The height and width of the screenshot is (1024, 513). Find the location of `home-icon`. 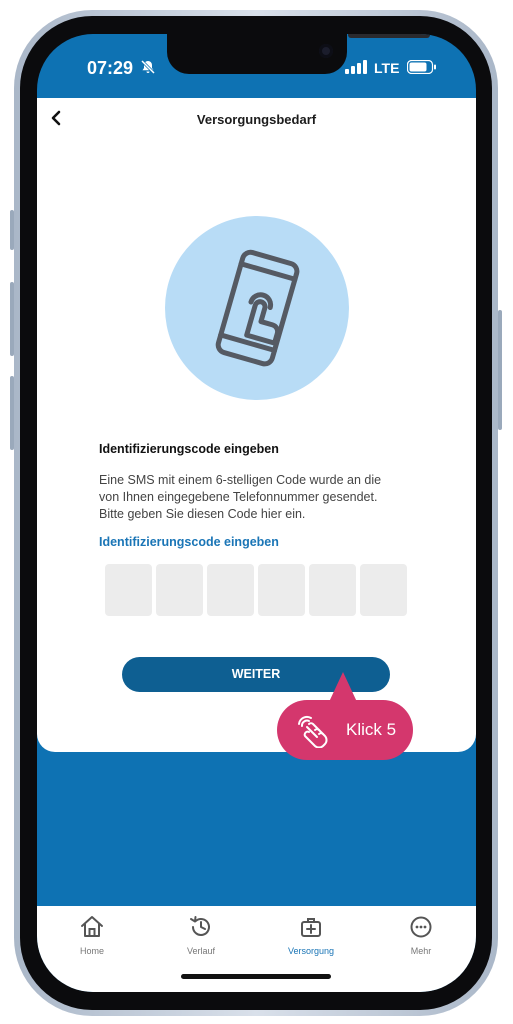

home-icon is located at coordinates (92, 926).